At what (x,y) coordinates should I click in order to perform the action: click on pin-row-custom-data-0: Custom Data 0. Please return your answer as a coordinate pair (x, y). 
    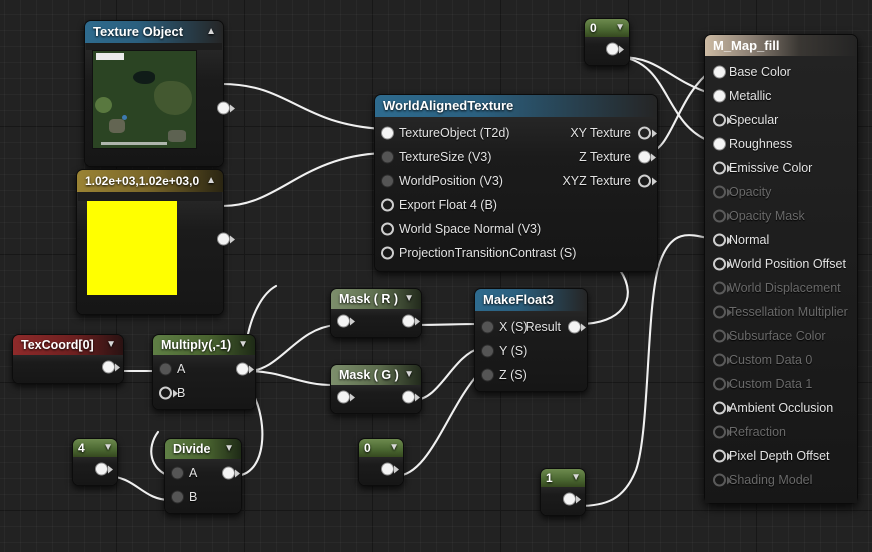
    Looking at the image, I should click on (781, 360).